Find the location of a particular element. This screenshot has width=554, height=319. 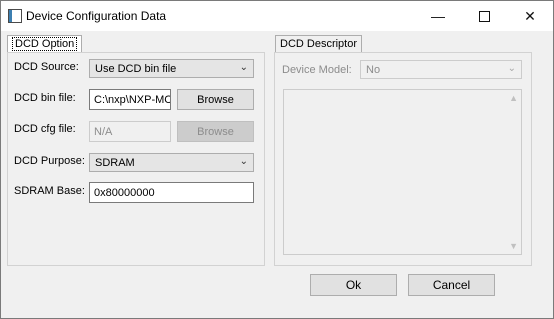

scroll-down-icon: ▼ is located at coordinates (513, 246).